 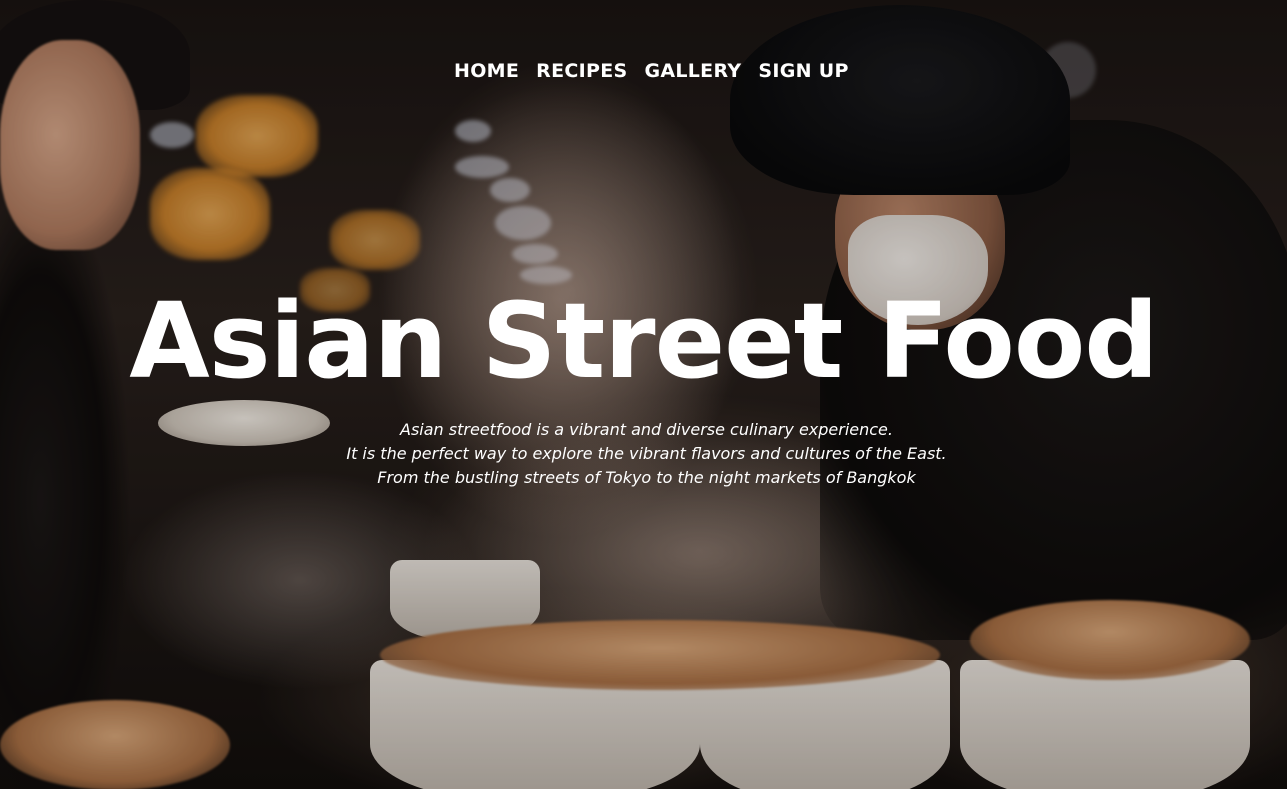 I want to click on nav-recipes-link: RECIPES, so click(x=581, y=71).